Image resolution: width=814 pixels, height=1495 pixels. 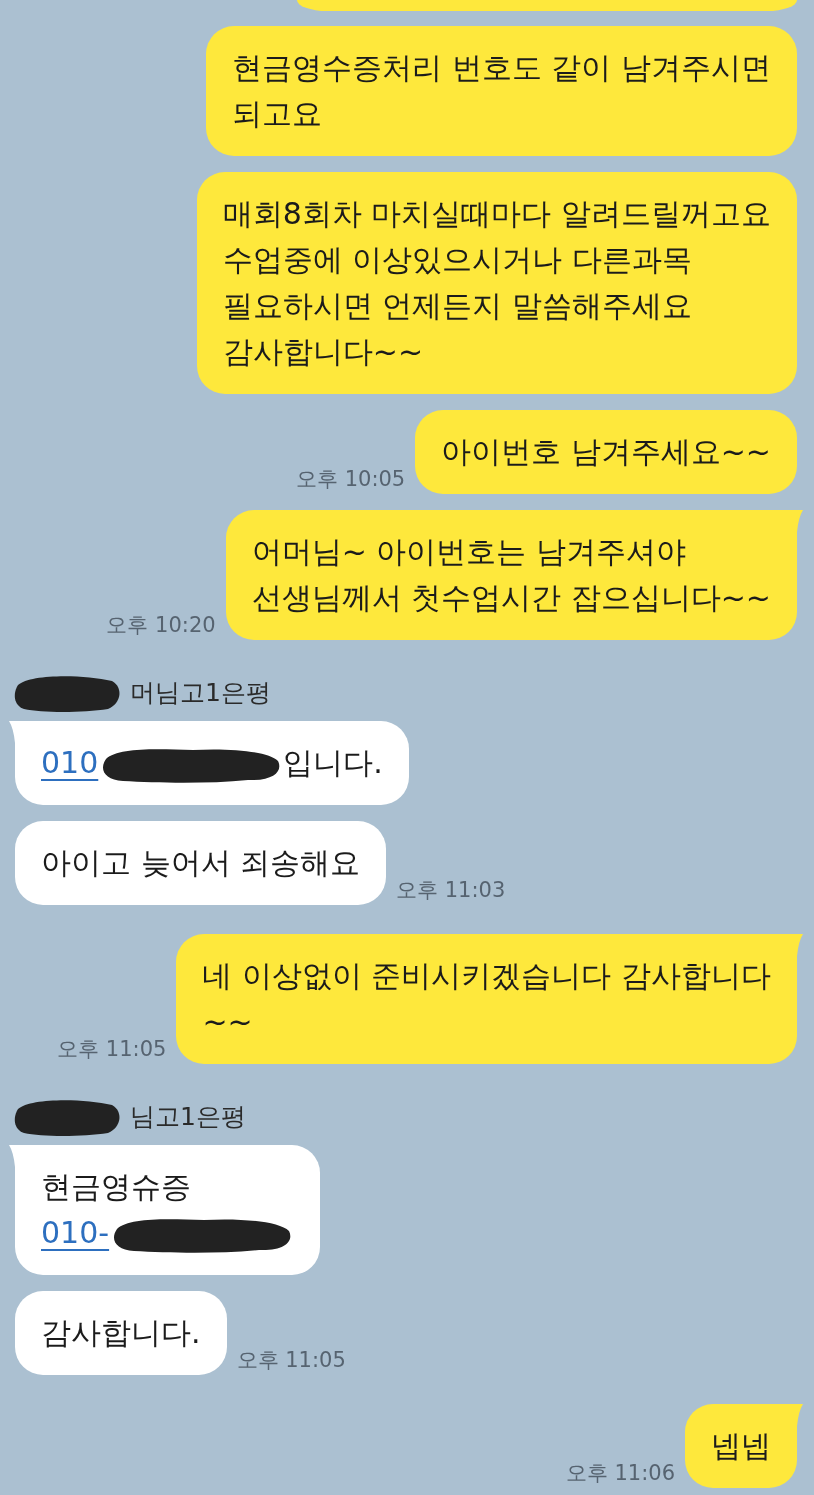 I want to click on message-bubble: 매회8회차 마치실때마다 알려드릴꺼고요 수업중에 이상있으시거나 다른과목 필요하시면 언제든지 말씀해주세요 감사합니다~~, so click(x=496, y=283).